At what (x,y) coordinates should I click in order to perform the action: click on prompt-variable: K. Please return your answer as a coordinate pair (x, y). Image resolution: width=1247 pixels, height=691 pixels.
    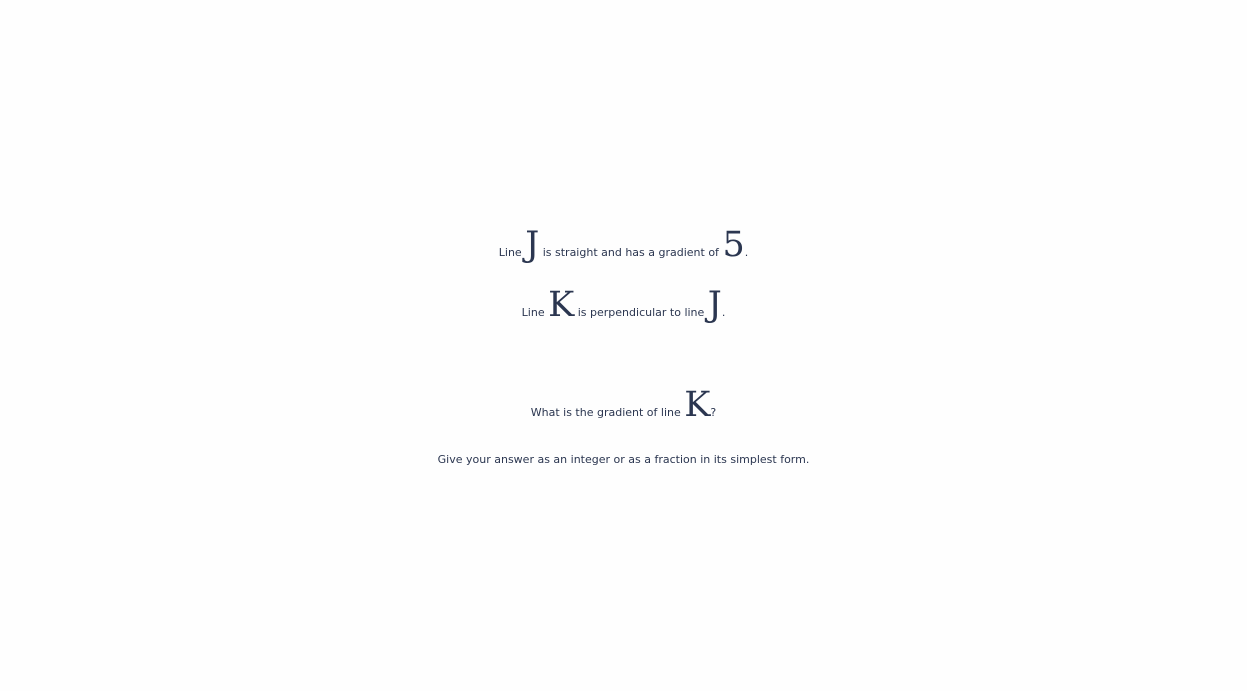
    Looking at the image, I should click on (697, 405).